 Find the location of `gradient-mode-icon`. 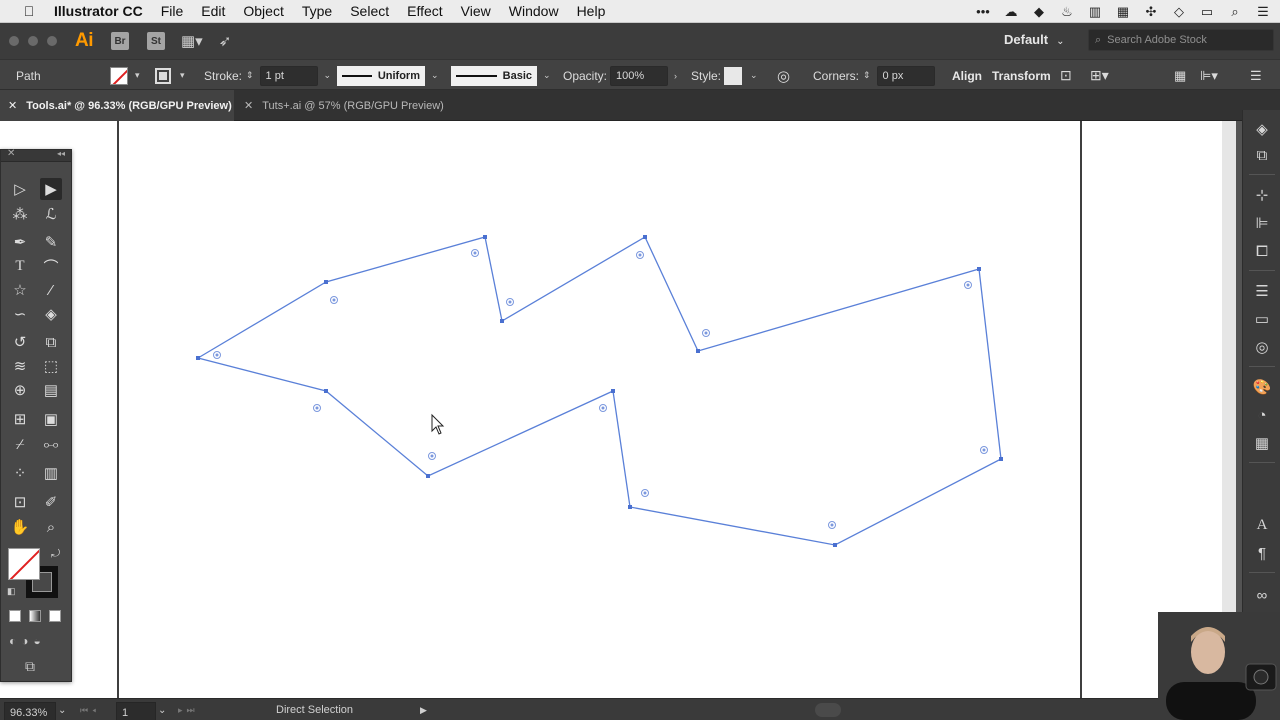

gradient-mode-icon is located at coordinates (35, 616).